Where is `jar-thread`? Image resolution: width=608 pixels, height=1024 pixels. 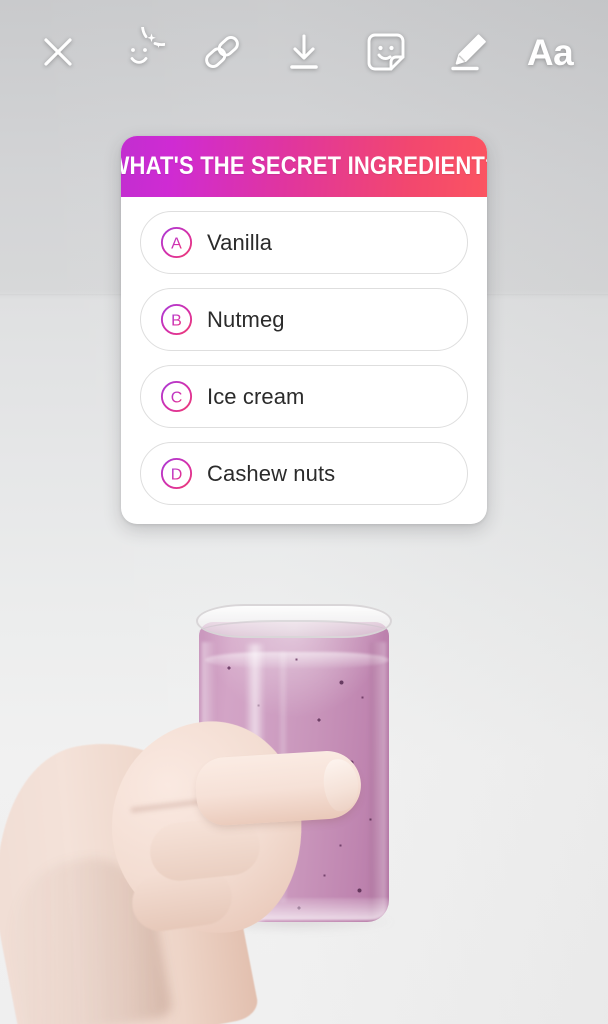 jar-thread is located at coordinates (294, 633).